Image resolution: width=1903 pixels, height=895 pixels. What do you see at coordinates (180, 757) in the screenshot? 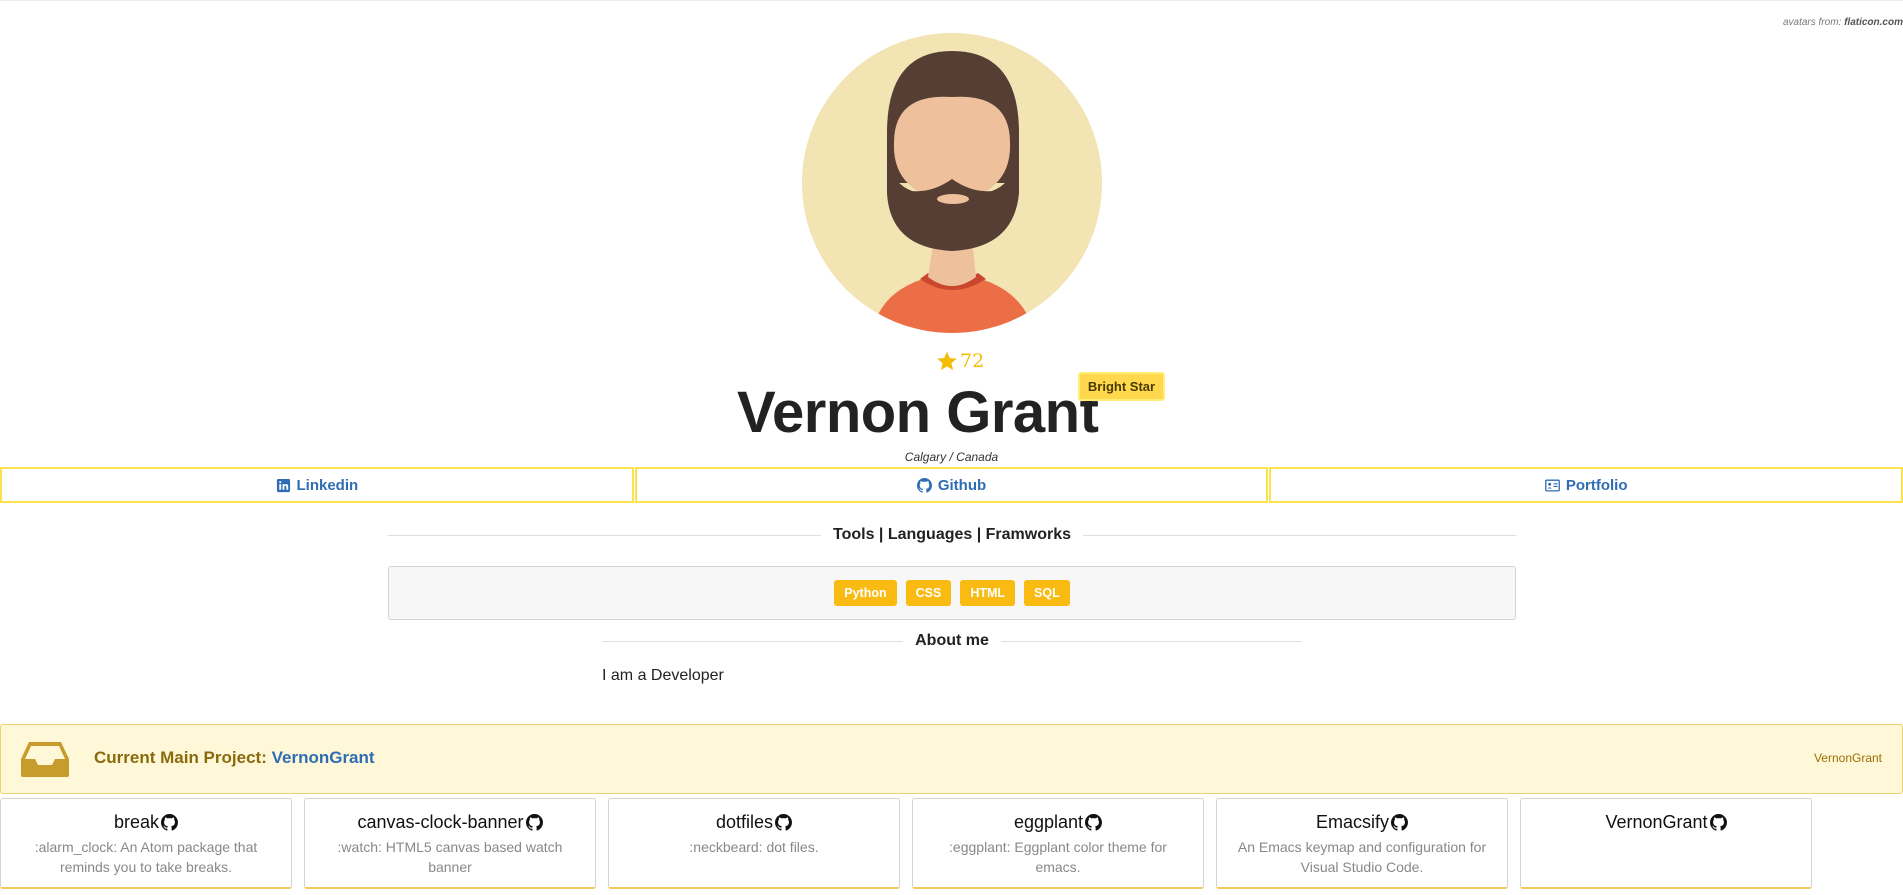
I see `main-project-prefix: Current Main Project:` at bounding box center [180, 757].